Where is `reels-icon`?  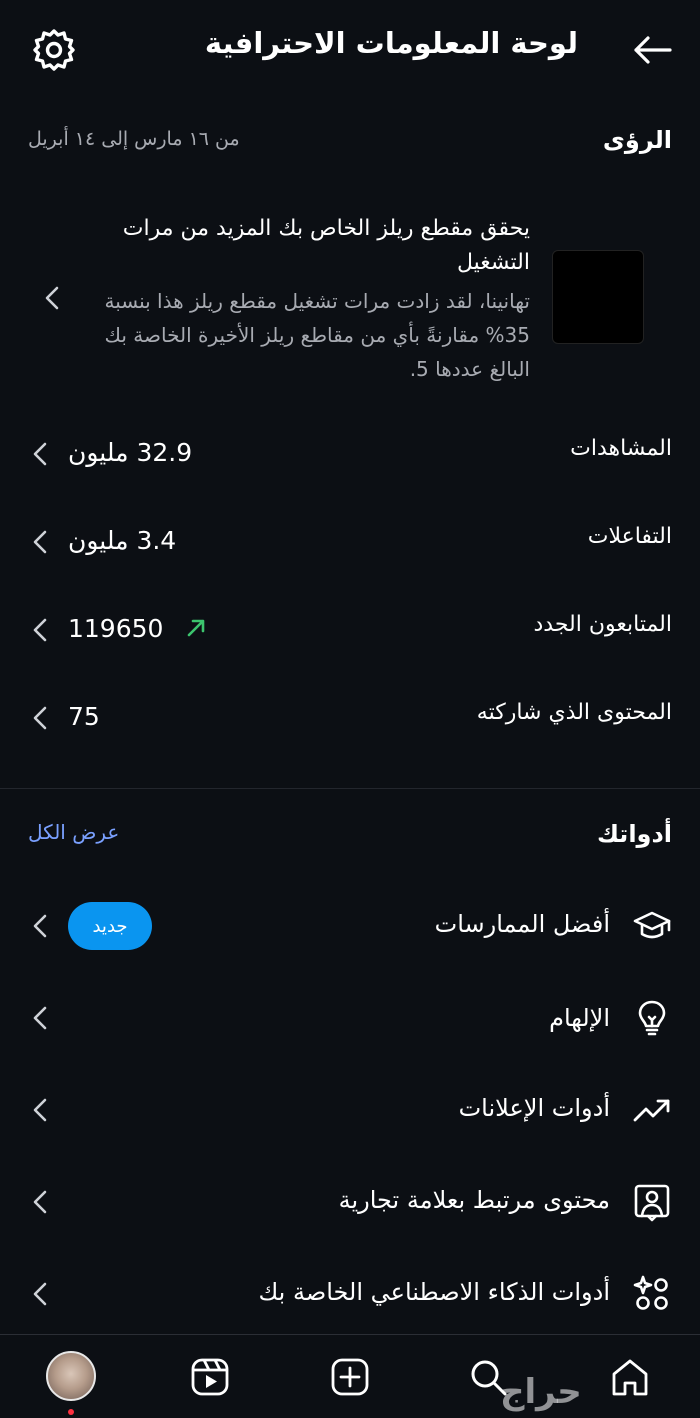 reels-icon is located at coordinates (210, 1377).